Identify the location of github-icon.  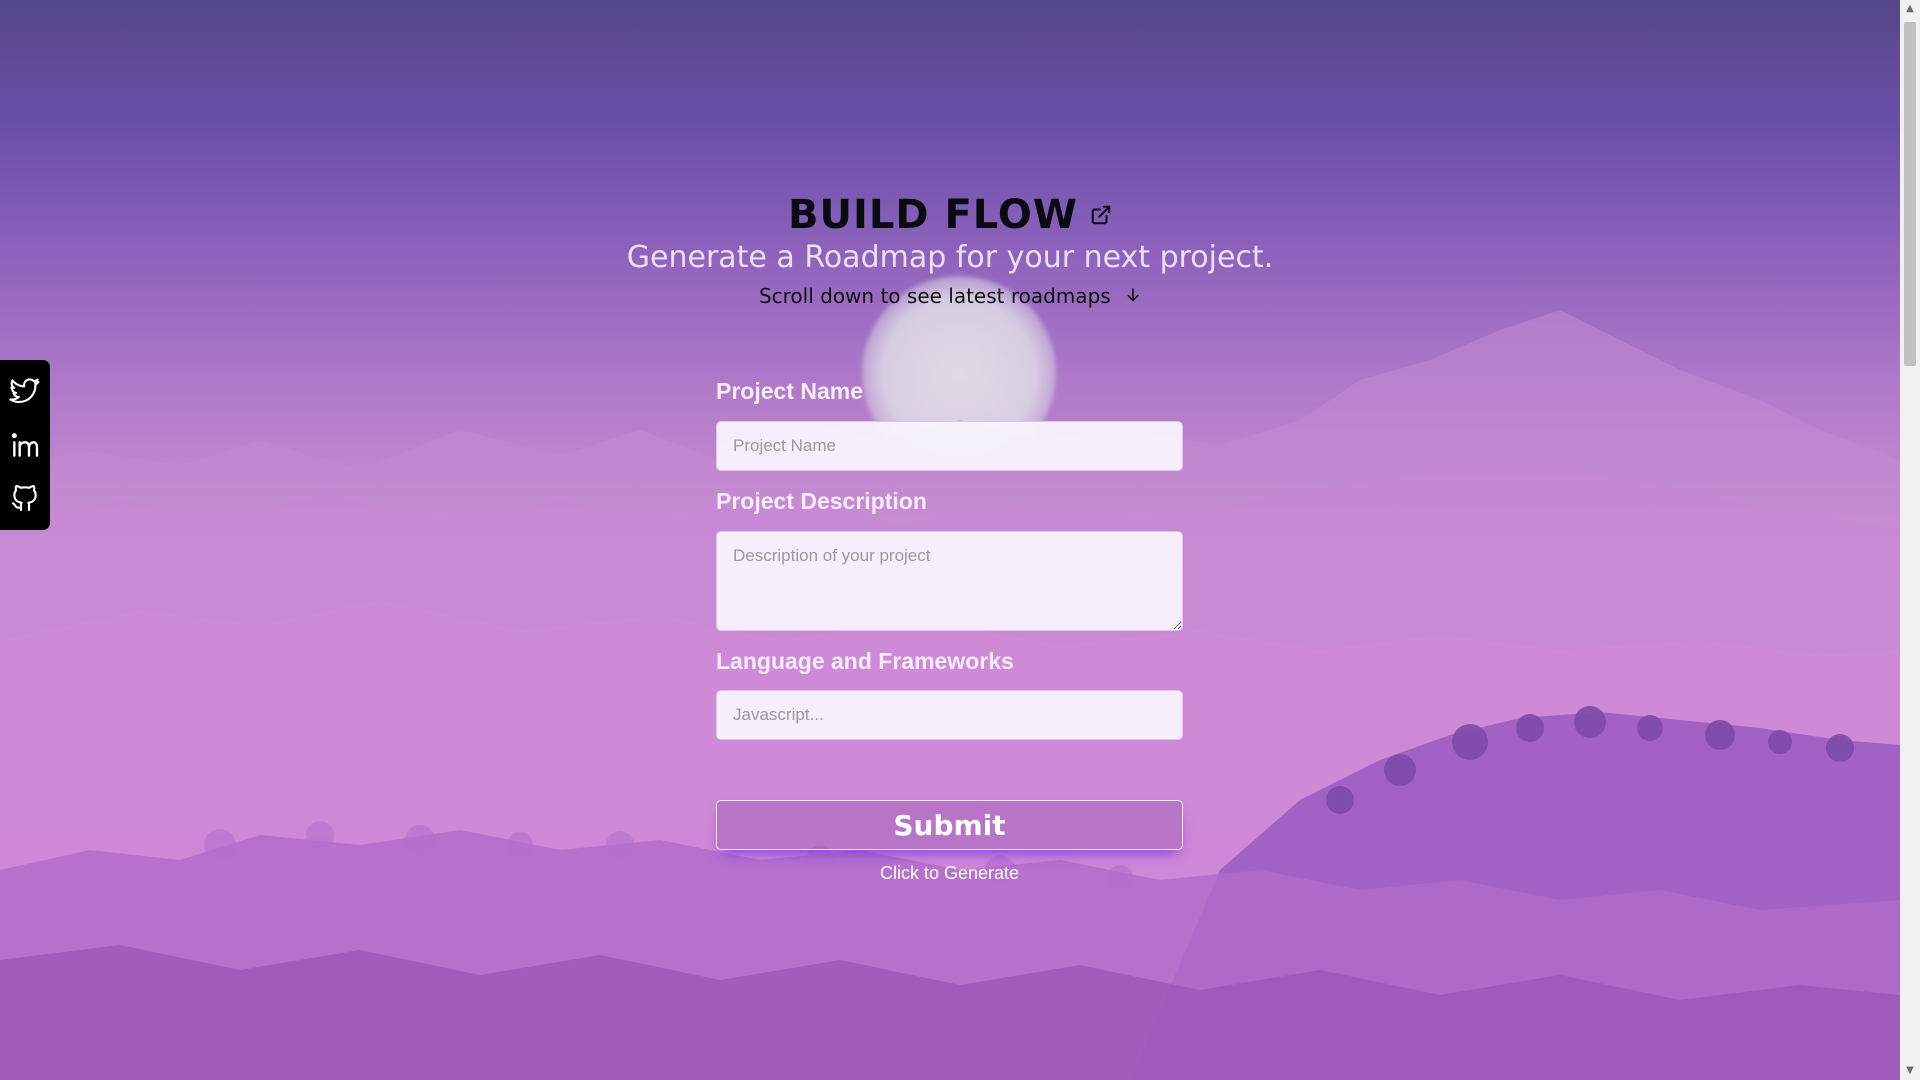
(24, 497).